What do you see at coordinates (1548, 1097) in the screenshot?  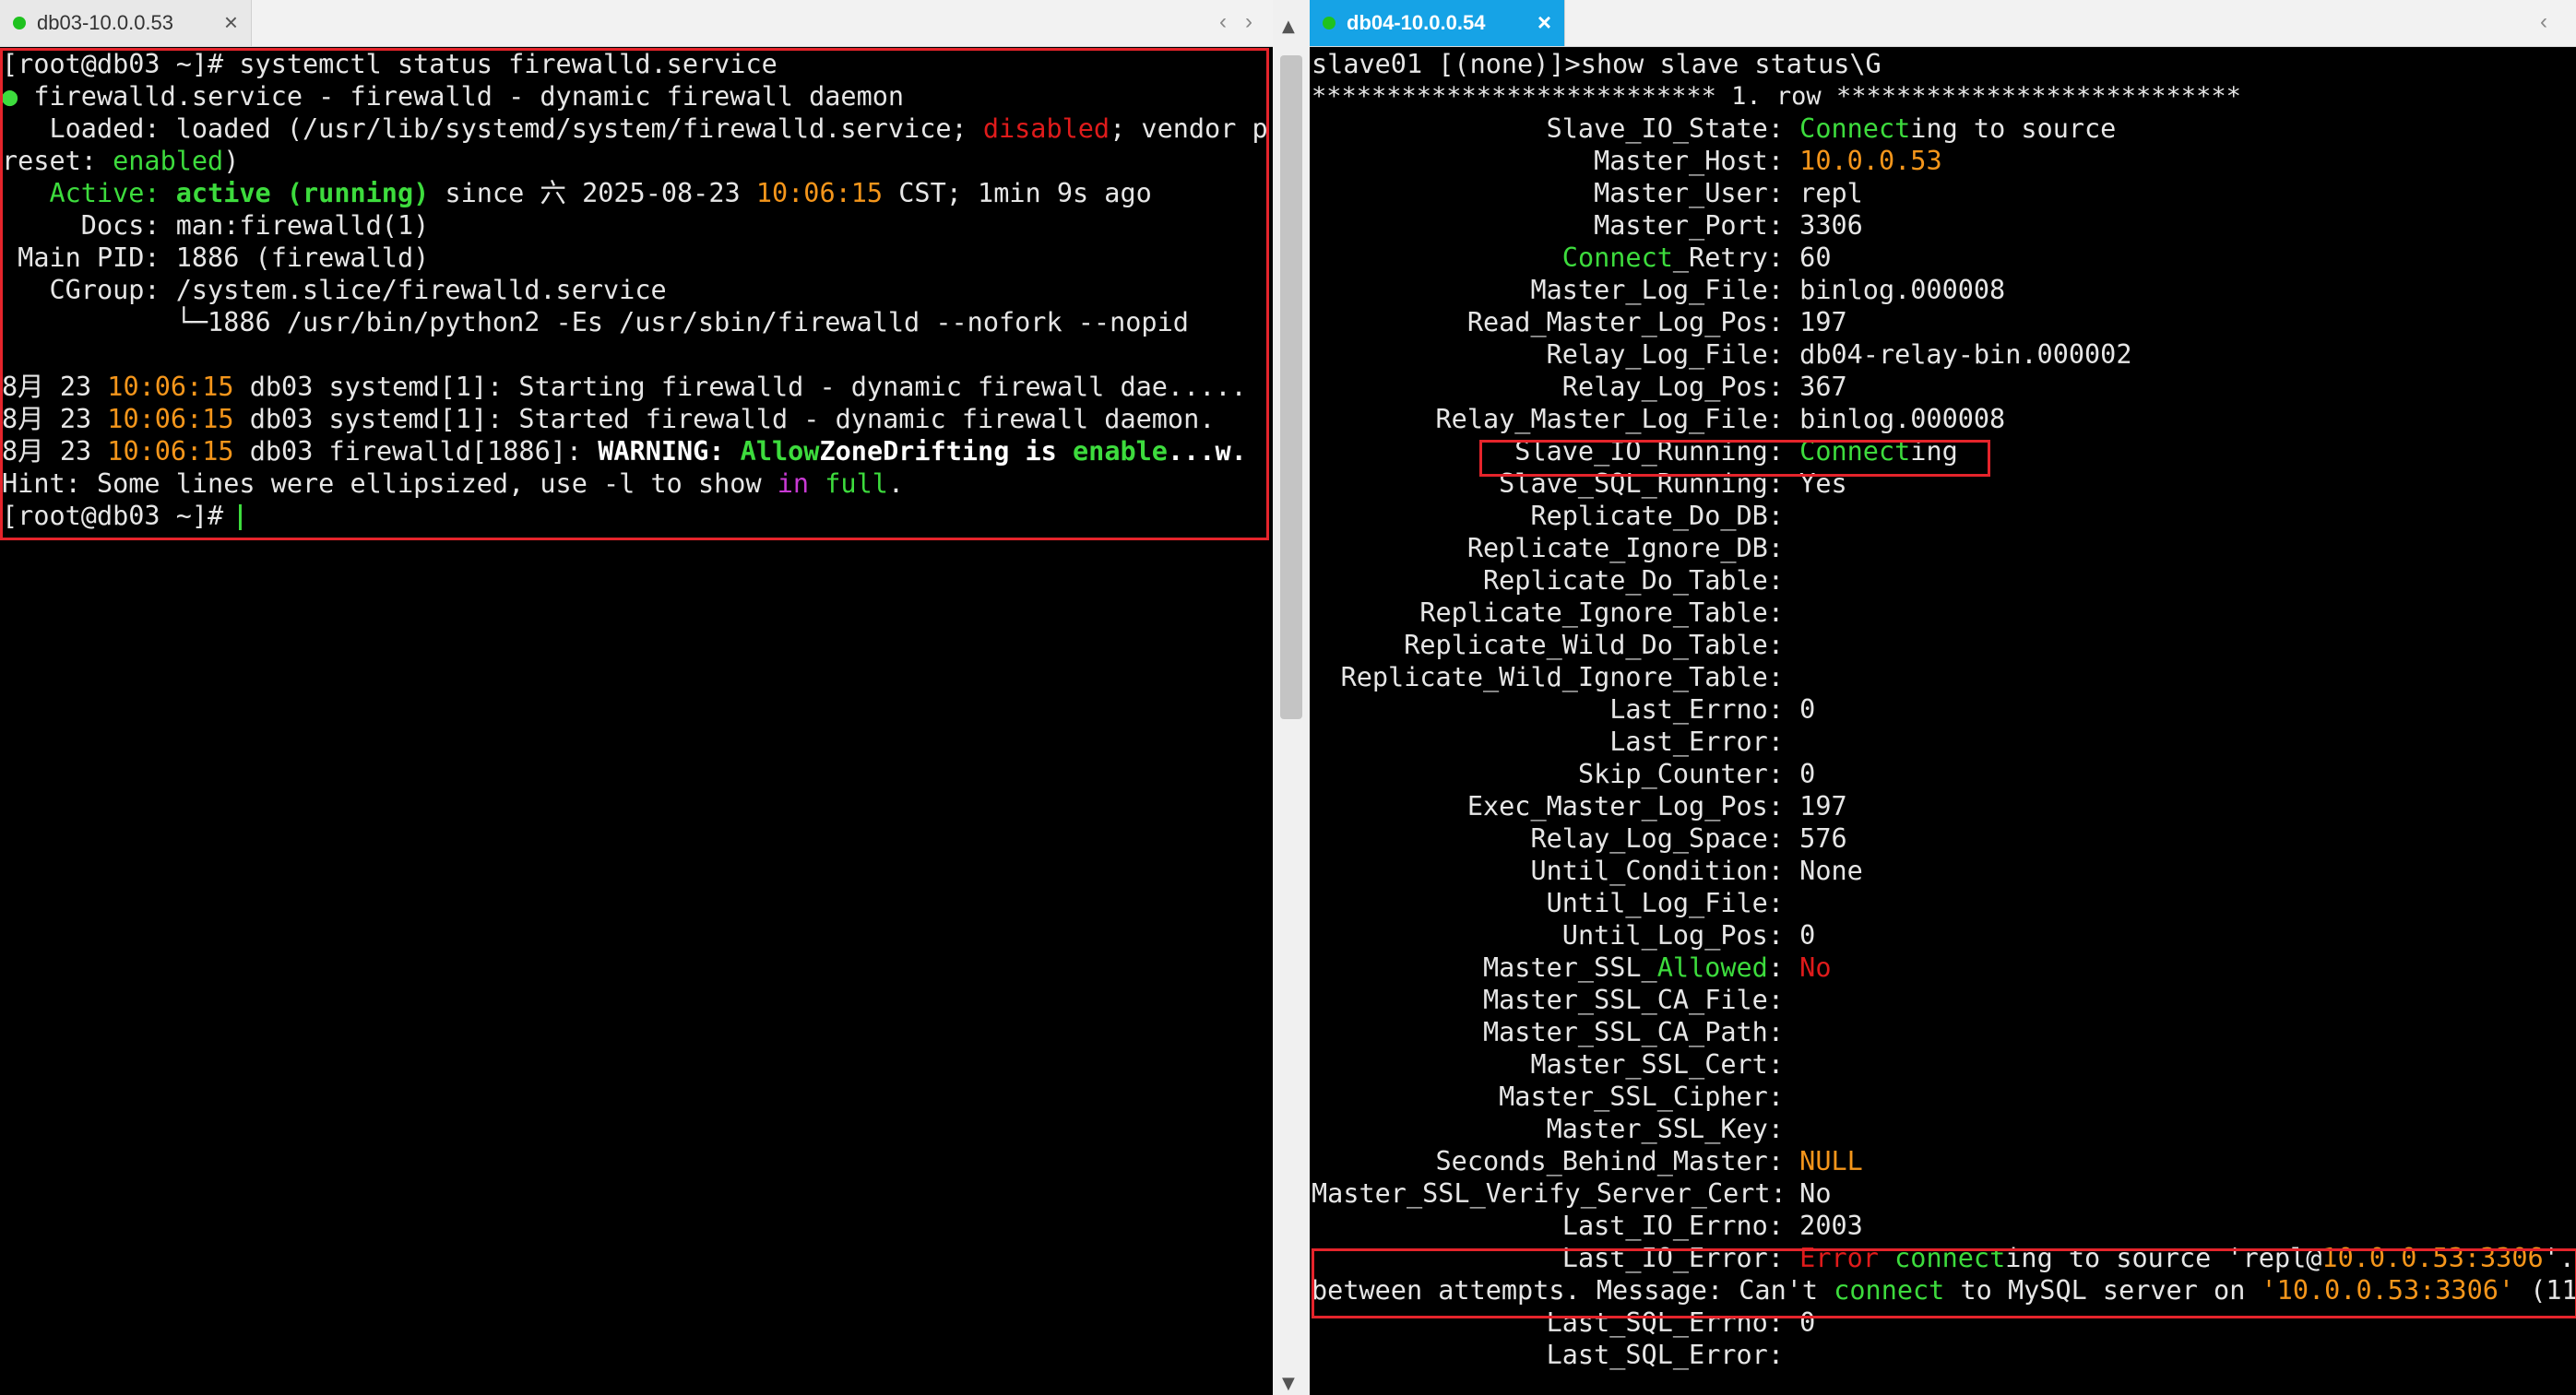 I see `status-field-row: Master_SSL_Cipher:` at bounding box center [1548, 1097].